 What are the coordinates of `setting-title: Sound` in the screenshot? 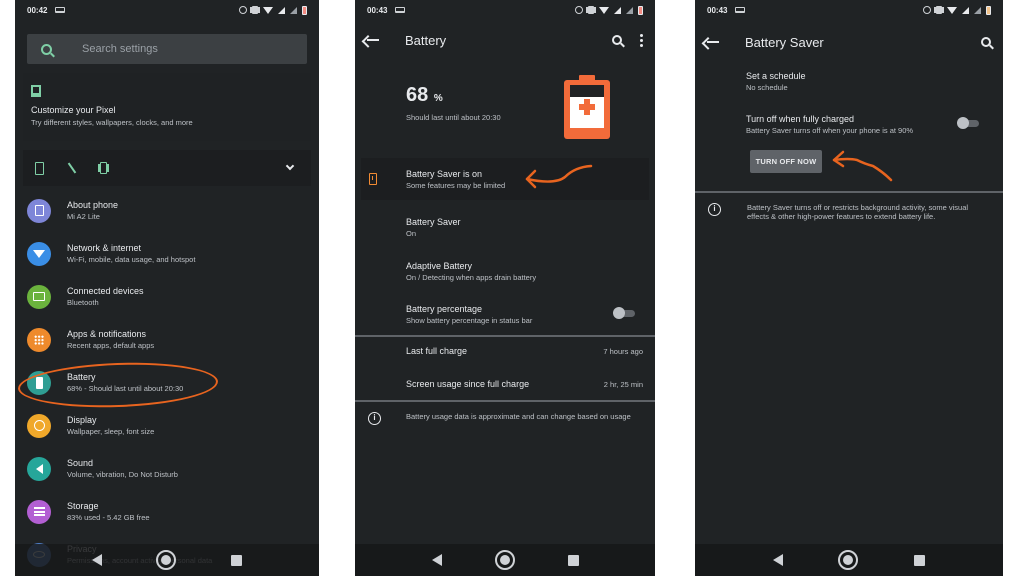 It's located at (80, 463).